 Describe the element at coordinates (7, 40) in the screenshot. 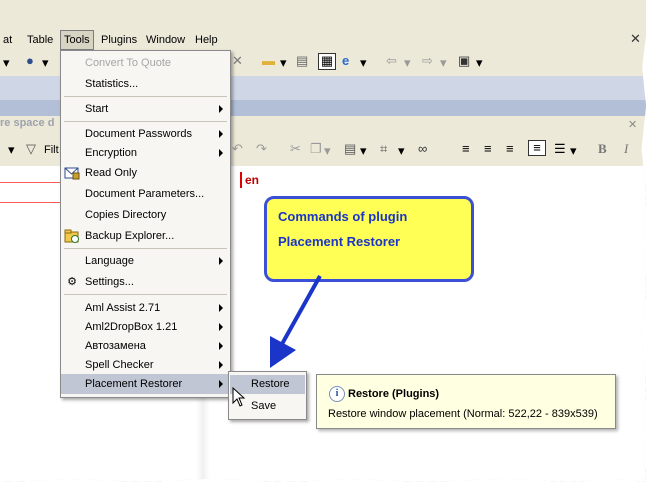

I see `menu-format: at` at that location.